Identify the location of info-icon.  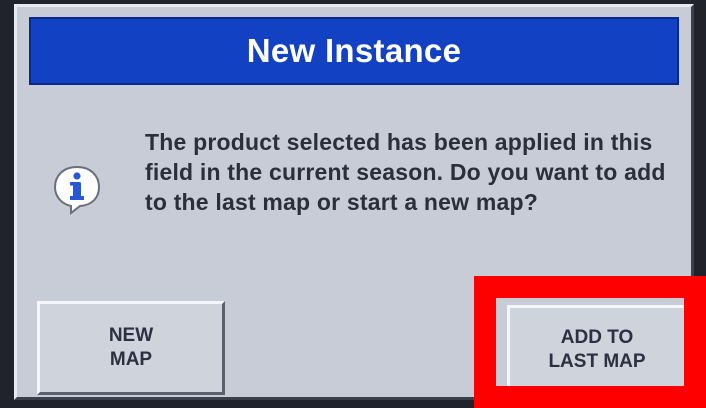
(77, 190).